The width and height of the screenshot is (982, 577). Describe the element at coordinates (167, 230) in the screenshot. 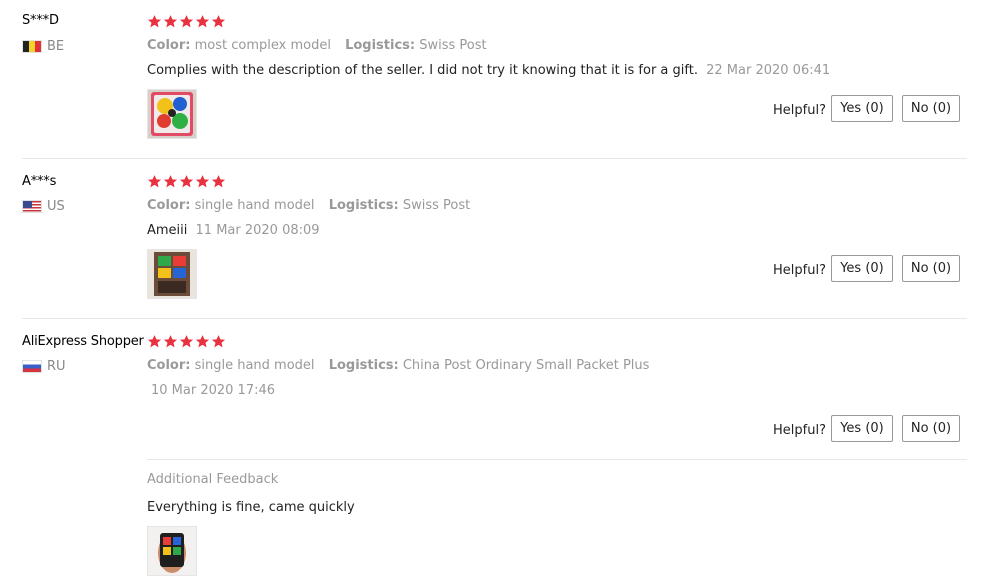

I see `review-text: Ameiii` at that location.